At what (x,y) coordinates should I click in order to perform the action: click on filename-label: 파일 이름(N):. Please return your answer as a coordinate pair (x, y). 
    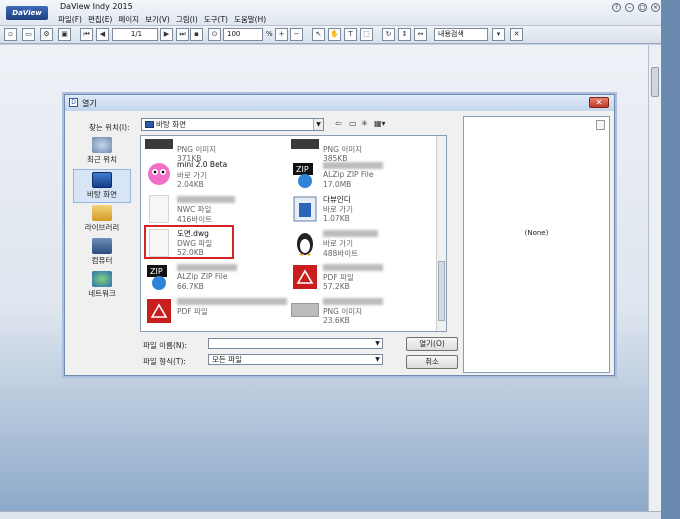
    Looking at the image, I should click on (165, 345).